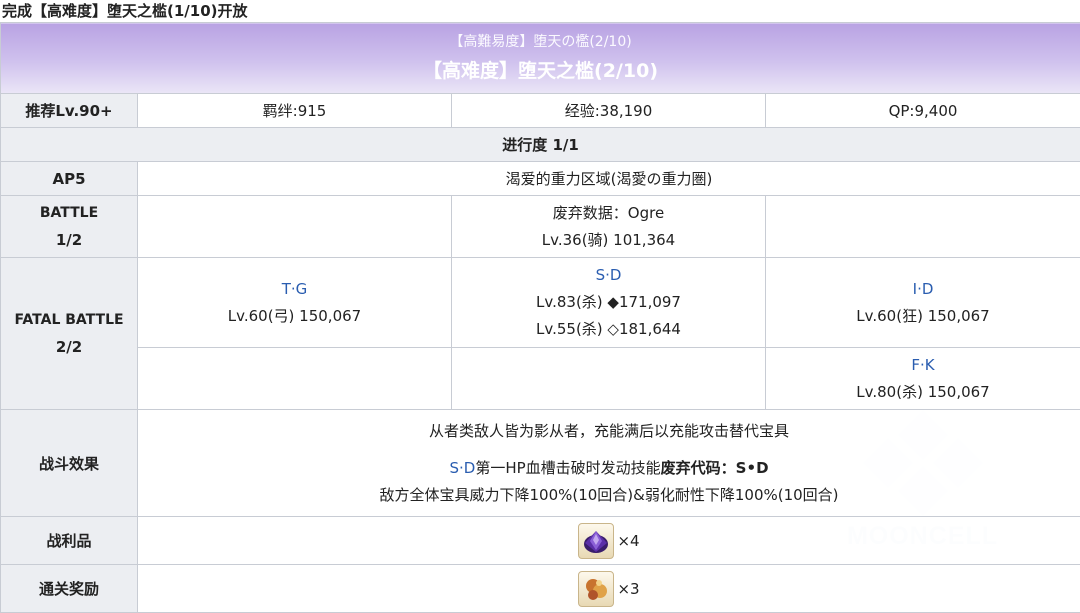 This screenshot has width=1080, height=613. Describe the element at coordinates (608, 178) in the screenshot. I see `field-name: 渴爱的重力区域(渴愛の重力圏)` at that location.